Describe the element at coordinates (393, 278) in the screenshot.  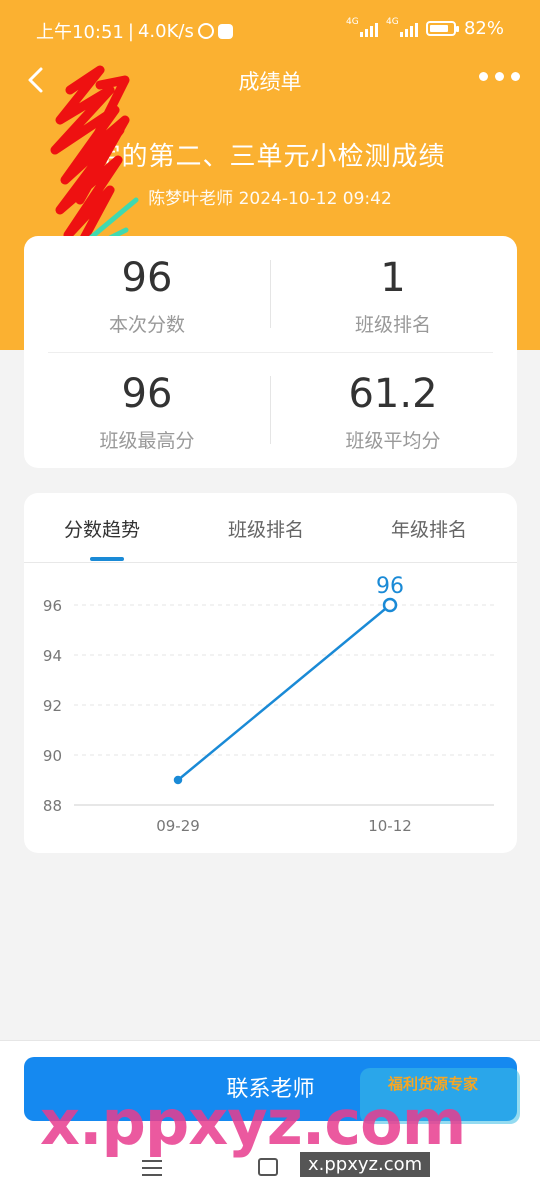
I see `class-rank-value: 1` at that location.